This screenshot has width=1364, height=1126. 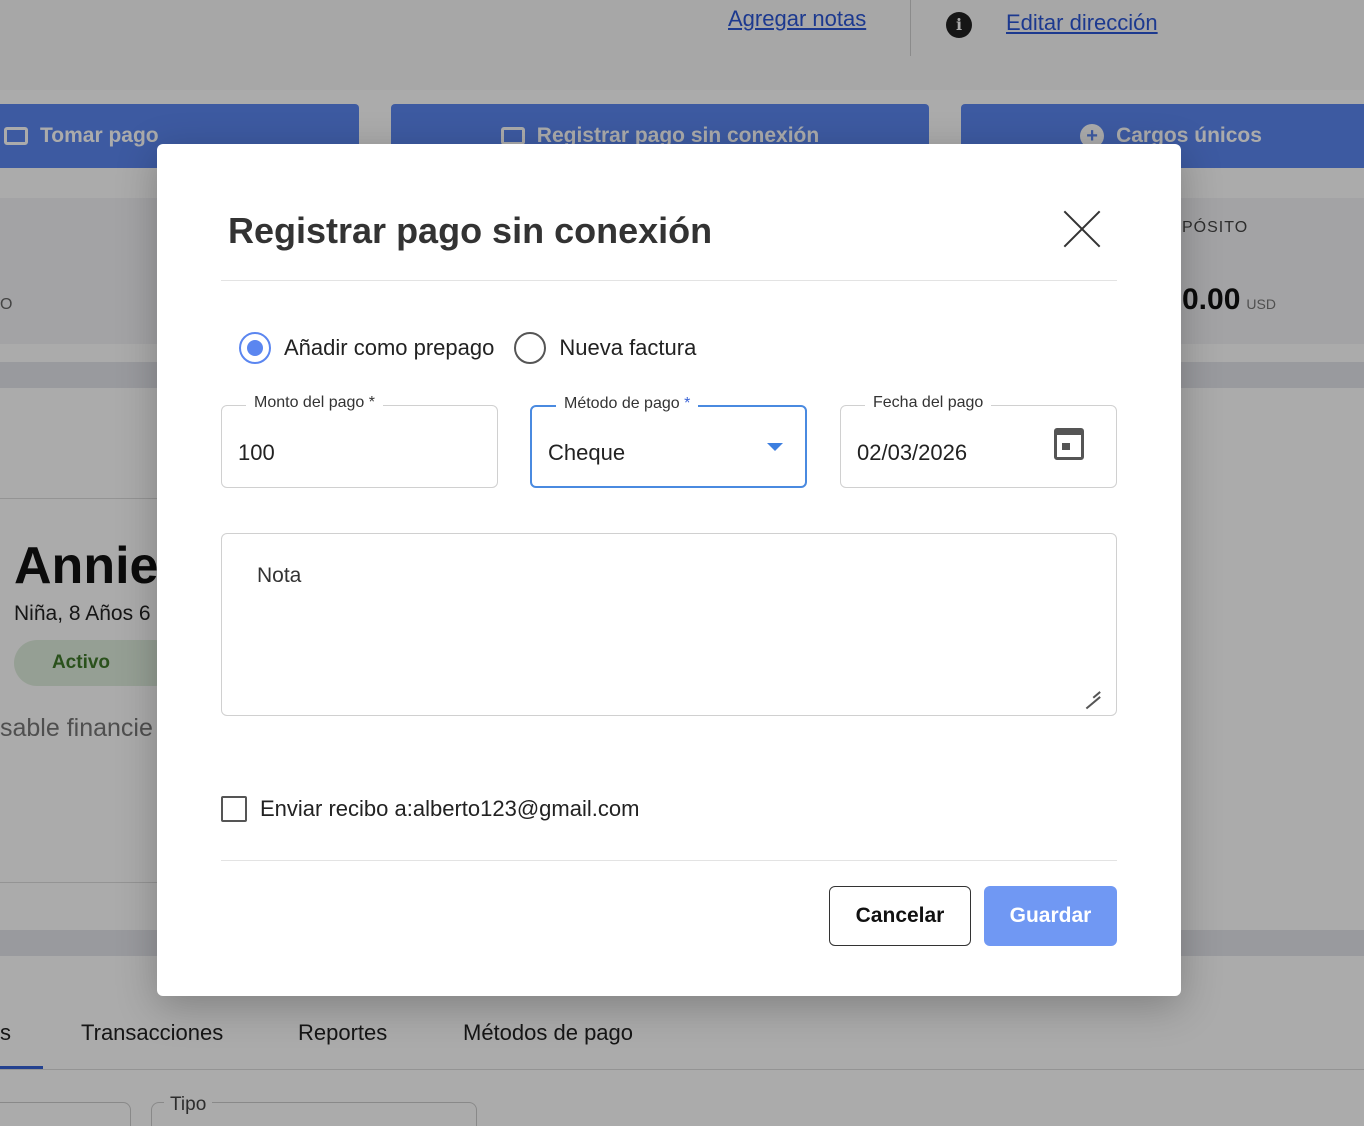 I want to click on payment-amount-input: 100, so click(x=256, y=453).